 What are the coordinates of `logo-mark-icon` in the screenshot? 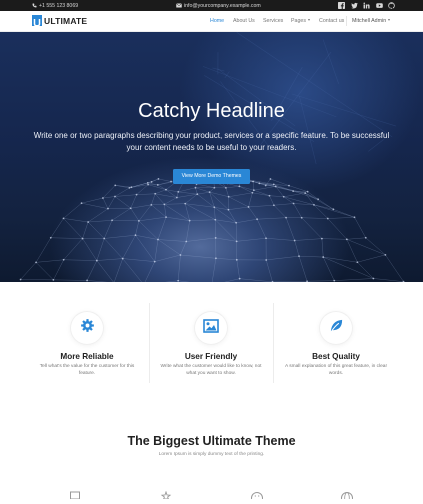 It's located at (37, 20).